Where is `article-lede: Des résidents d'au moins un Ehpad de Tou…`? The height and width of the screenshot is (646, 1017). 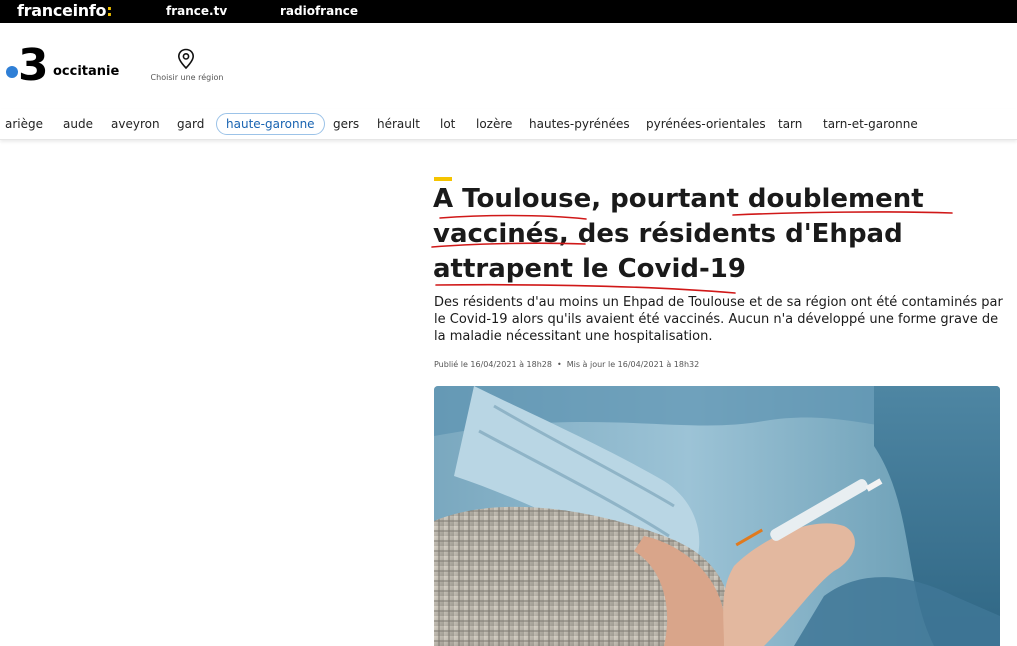
article-lede: Des résidents d'au moins un Ehpad de Tou… is located at coordinates (718, 319).